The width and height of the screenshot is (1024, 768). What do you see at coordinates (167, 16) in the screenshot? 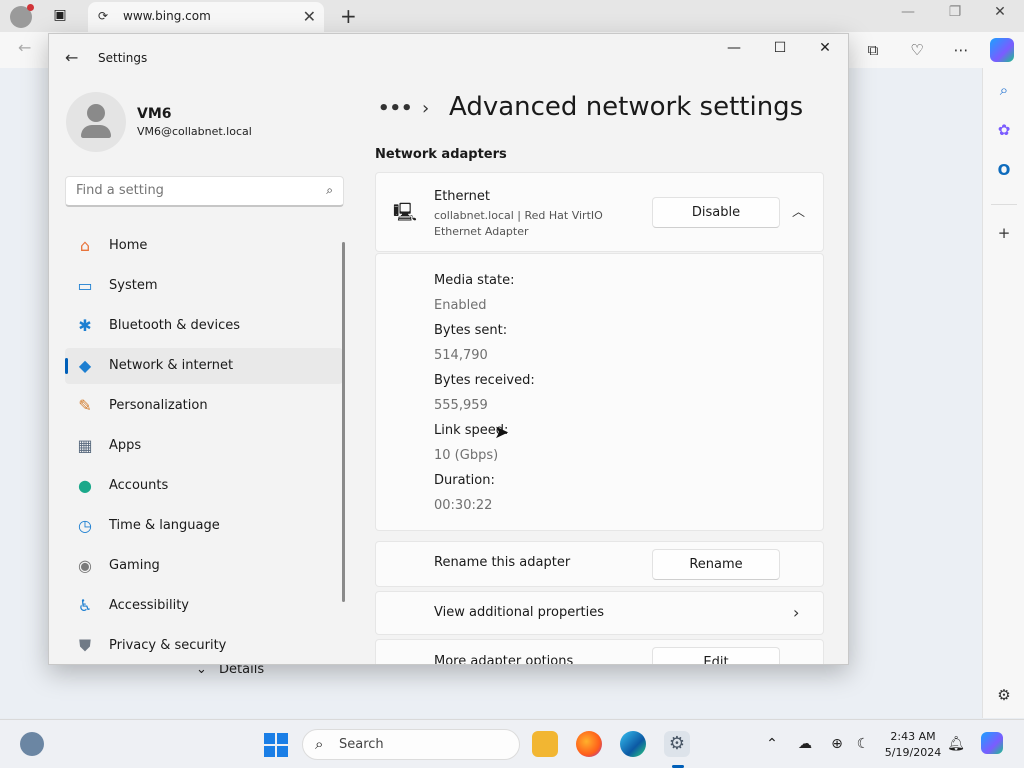
I see `tab-title: www.bing.com` at bounding box center [167, 16].